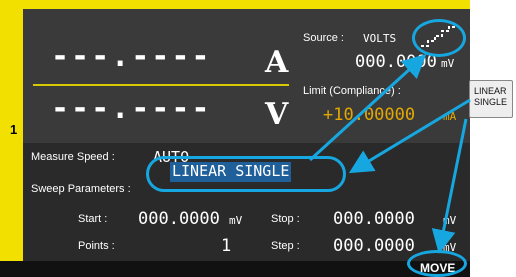 This screenshot has height=277, width=516. I want to click on icon-callout-circle, so click(439, 38).